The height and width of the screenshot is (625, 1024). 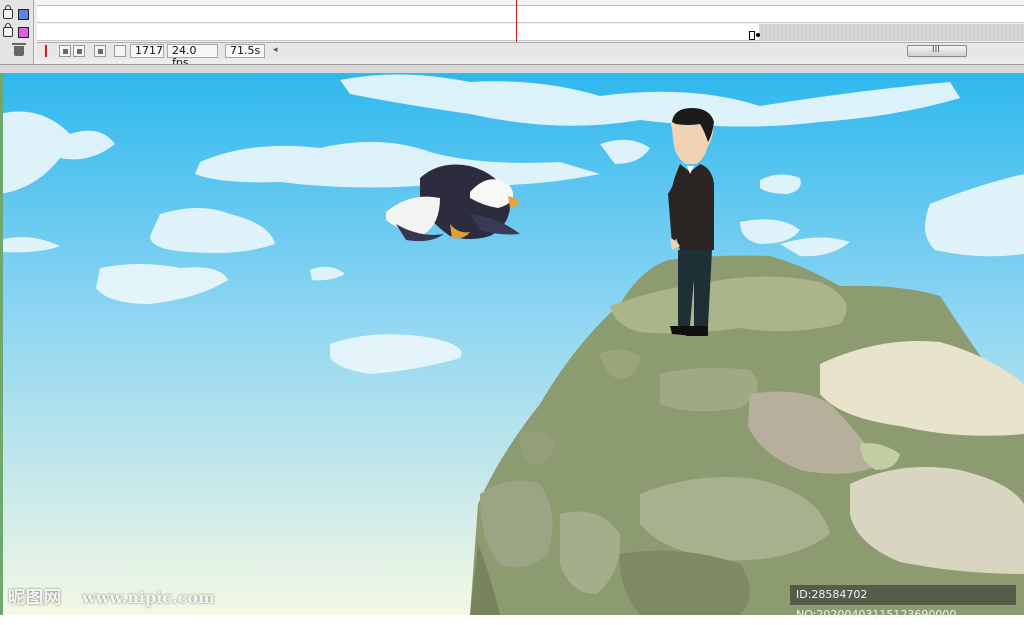 I want to click on frame-grid, so click(x=530, y=24).